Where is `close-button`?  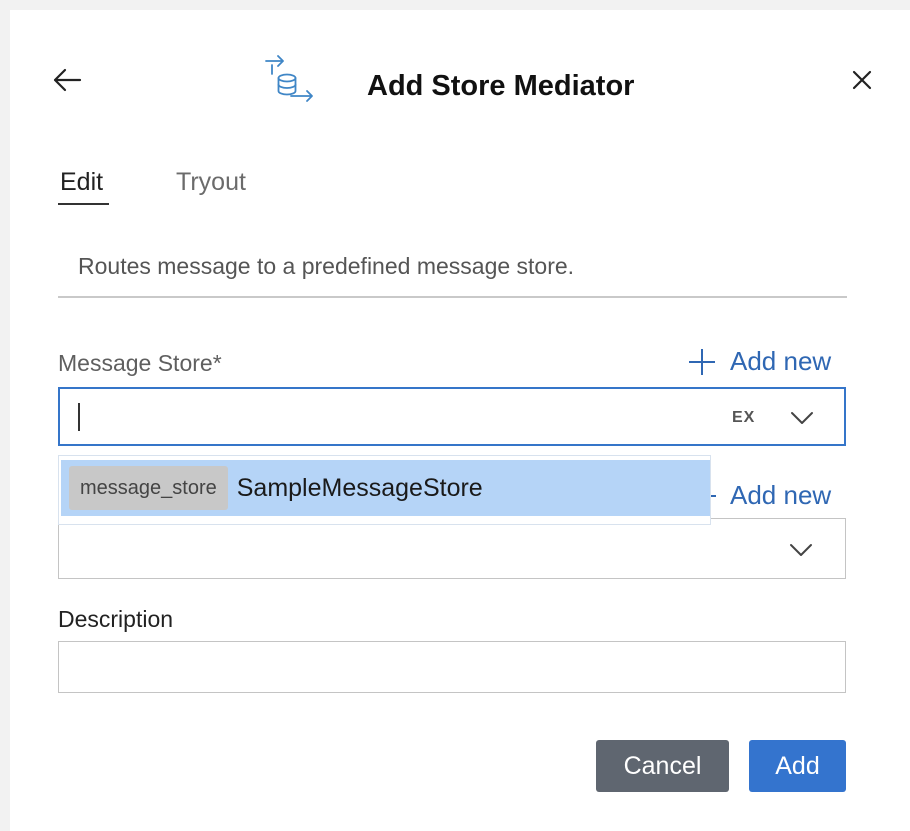
close-button is located at coordinates (862, 80).